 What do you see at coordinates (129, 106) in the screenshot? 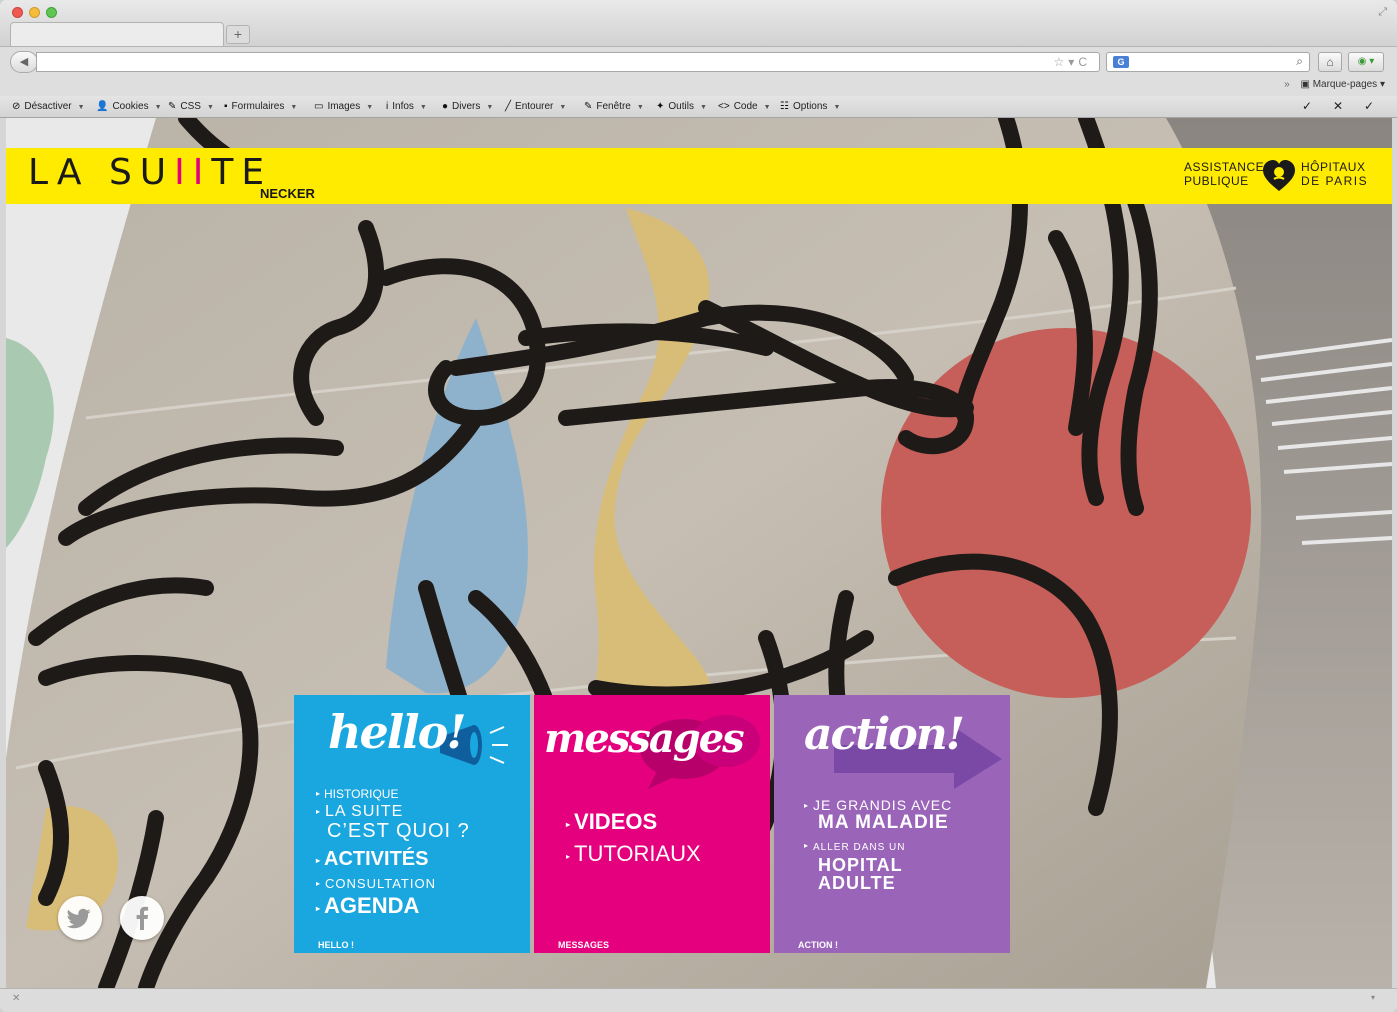
I see `devbar-cookies-menu: 👤 Cookies ▼` at bounding box center [129, 106].